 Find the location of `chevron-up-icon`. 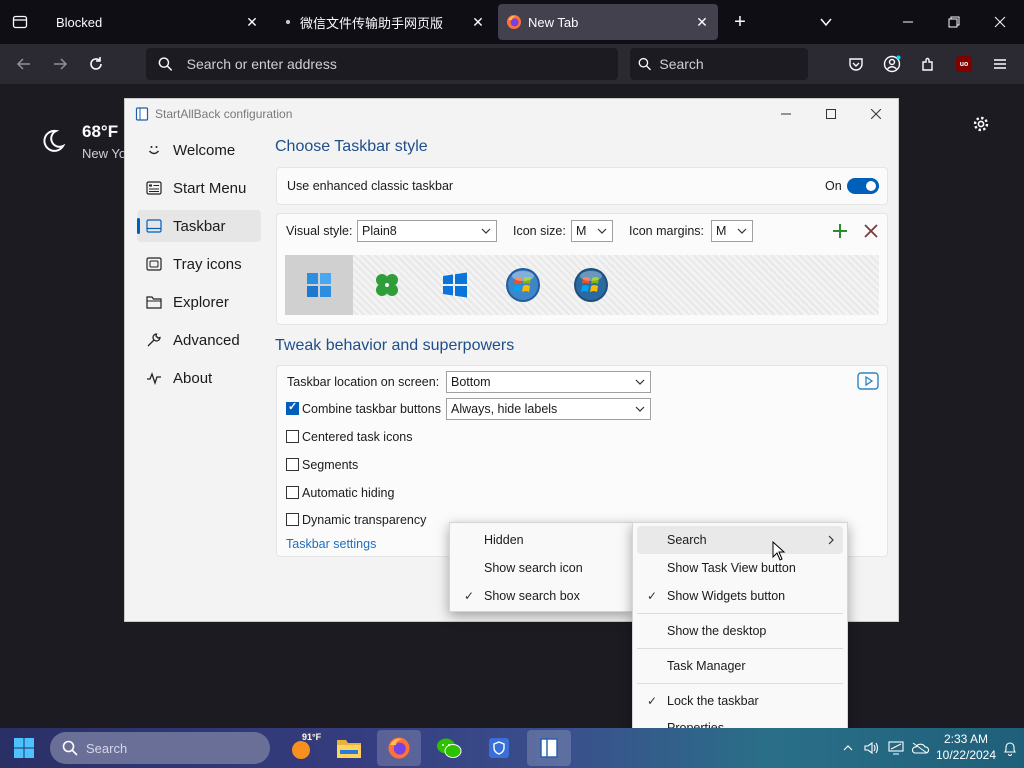

chevron-up-icon is located at coordinates (848, 748).